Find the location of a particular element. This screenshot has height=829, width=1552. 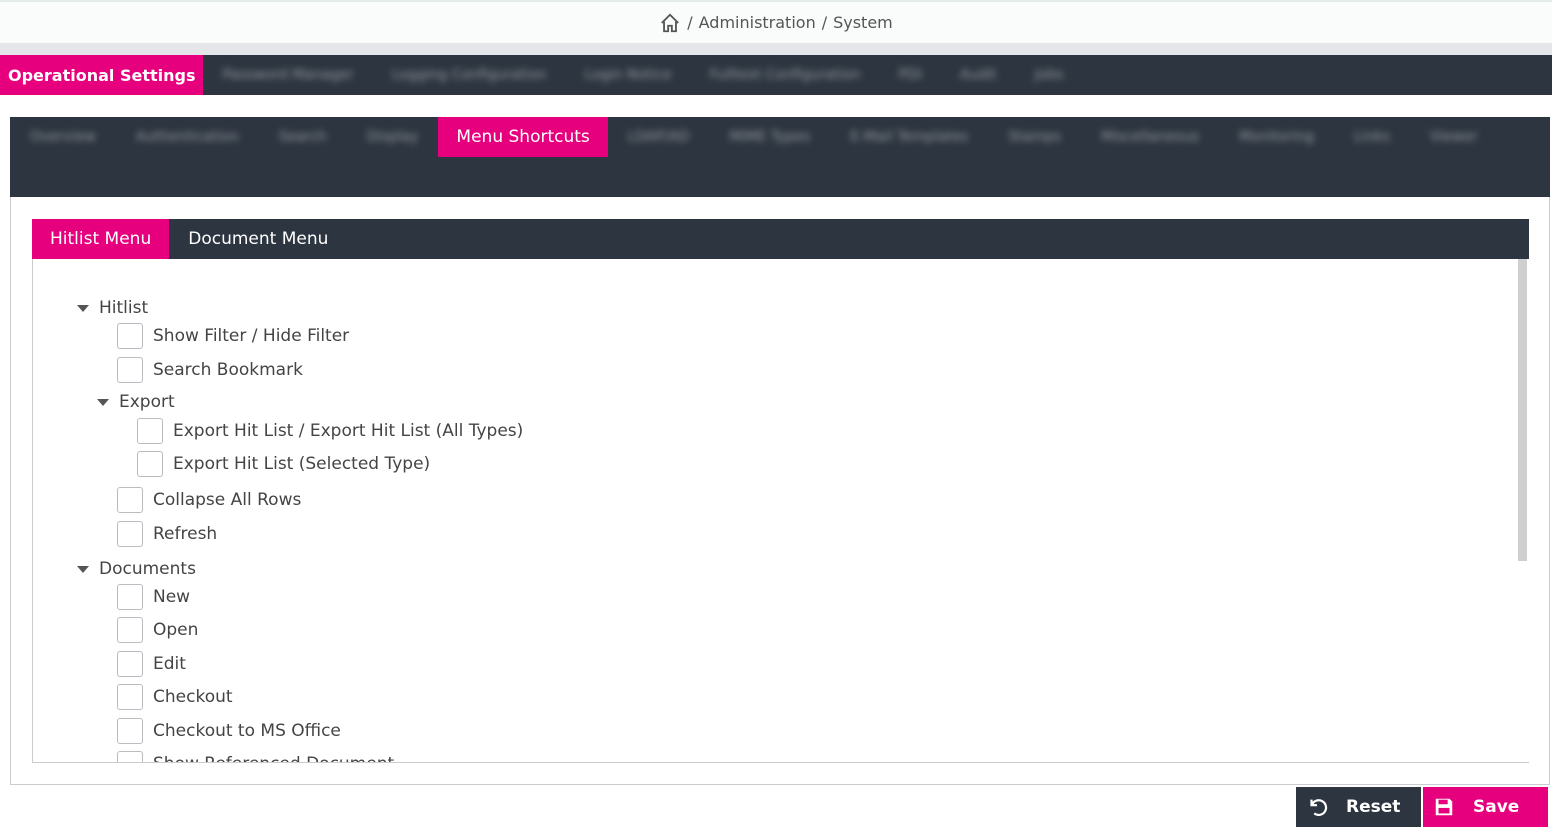

tab-logging-configuration: Logging Configuration is located at coordinates (469, 75).